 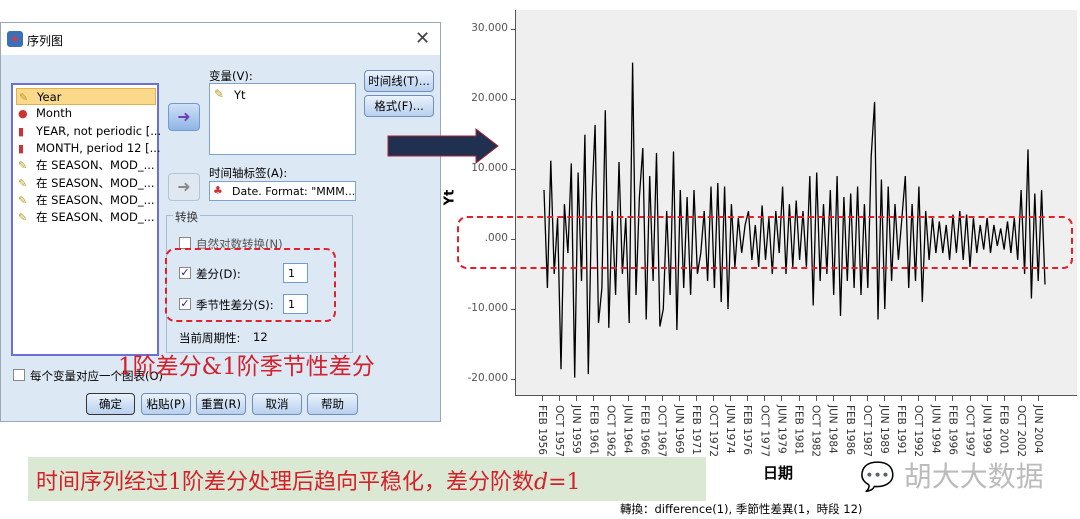 What do you see at coordinates (110, 404) in the screenshot?
I see `ok-button: 确定` at bounding box center [110, 404].